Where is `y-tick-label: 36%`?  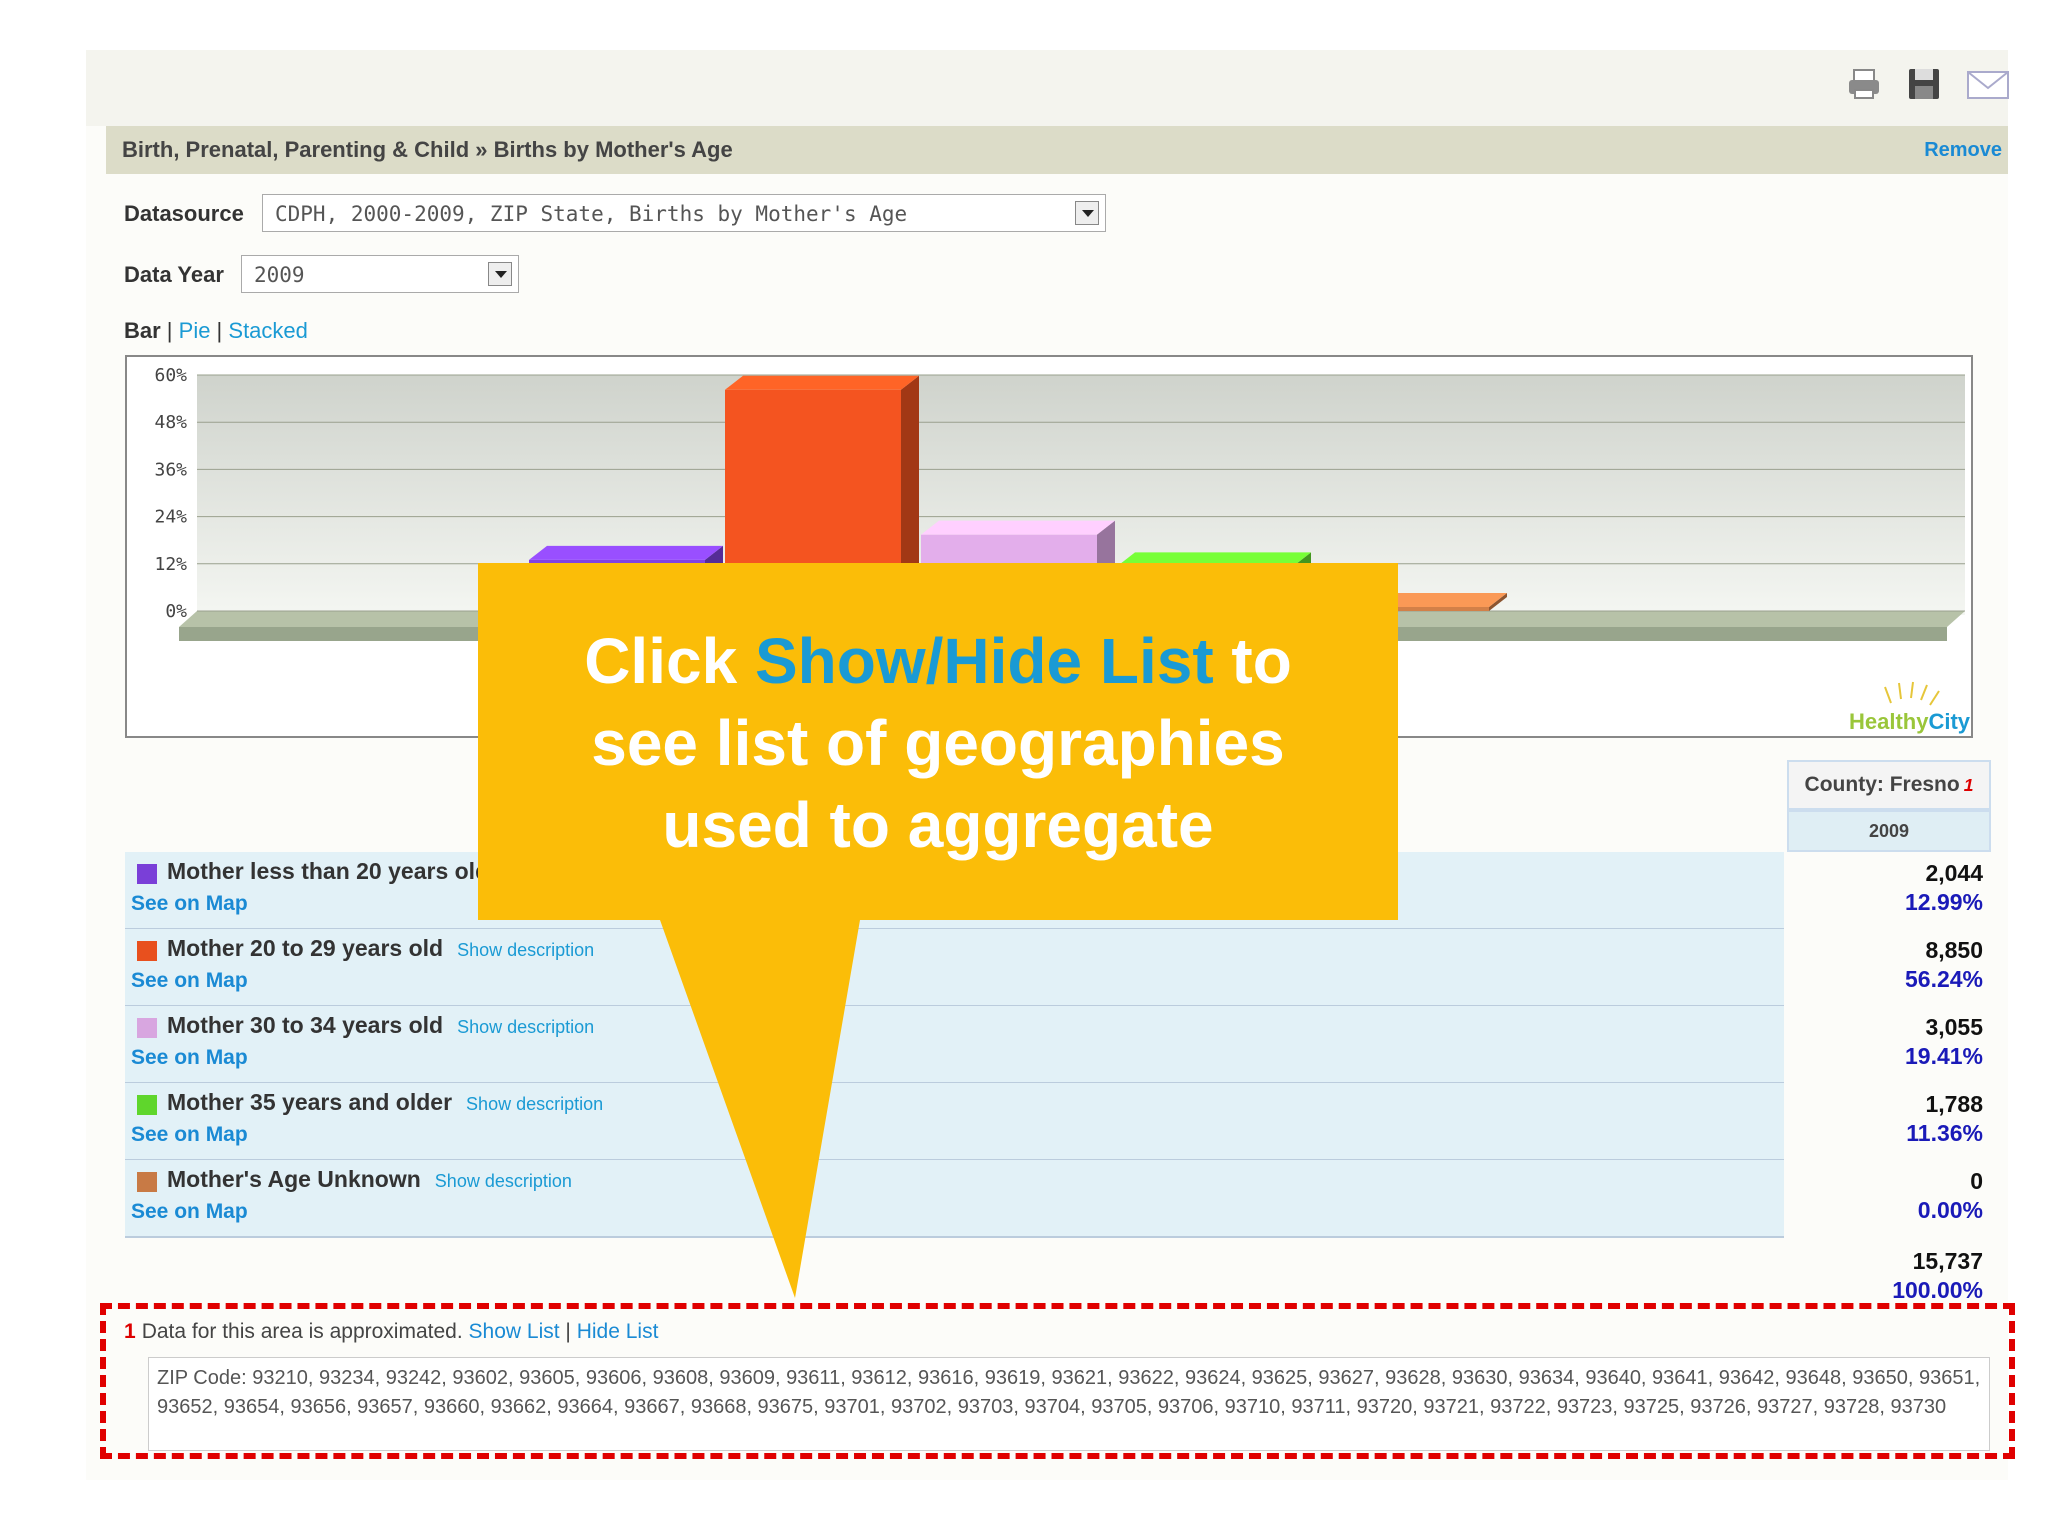
y-tick-label: 36% is located at coordinates (170, 469).